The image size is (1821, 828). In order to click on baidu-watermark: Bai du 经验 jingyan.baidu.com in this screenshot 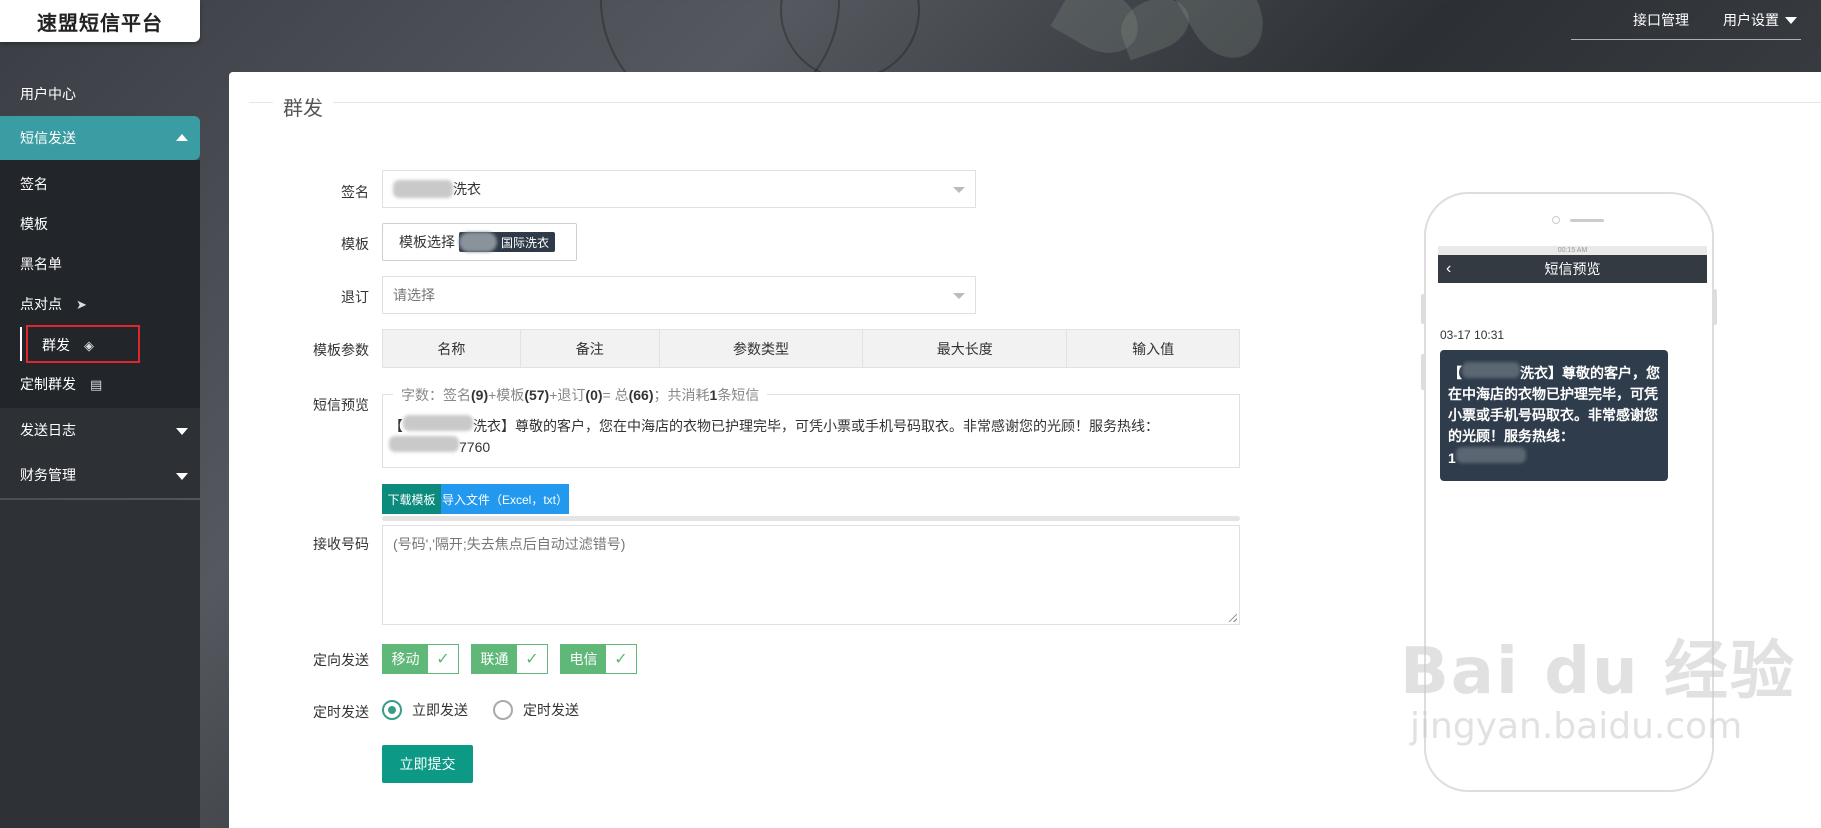, I will do `click(1598, 683)`.